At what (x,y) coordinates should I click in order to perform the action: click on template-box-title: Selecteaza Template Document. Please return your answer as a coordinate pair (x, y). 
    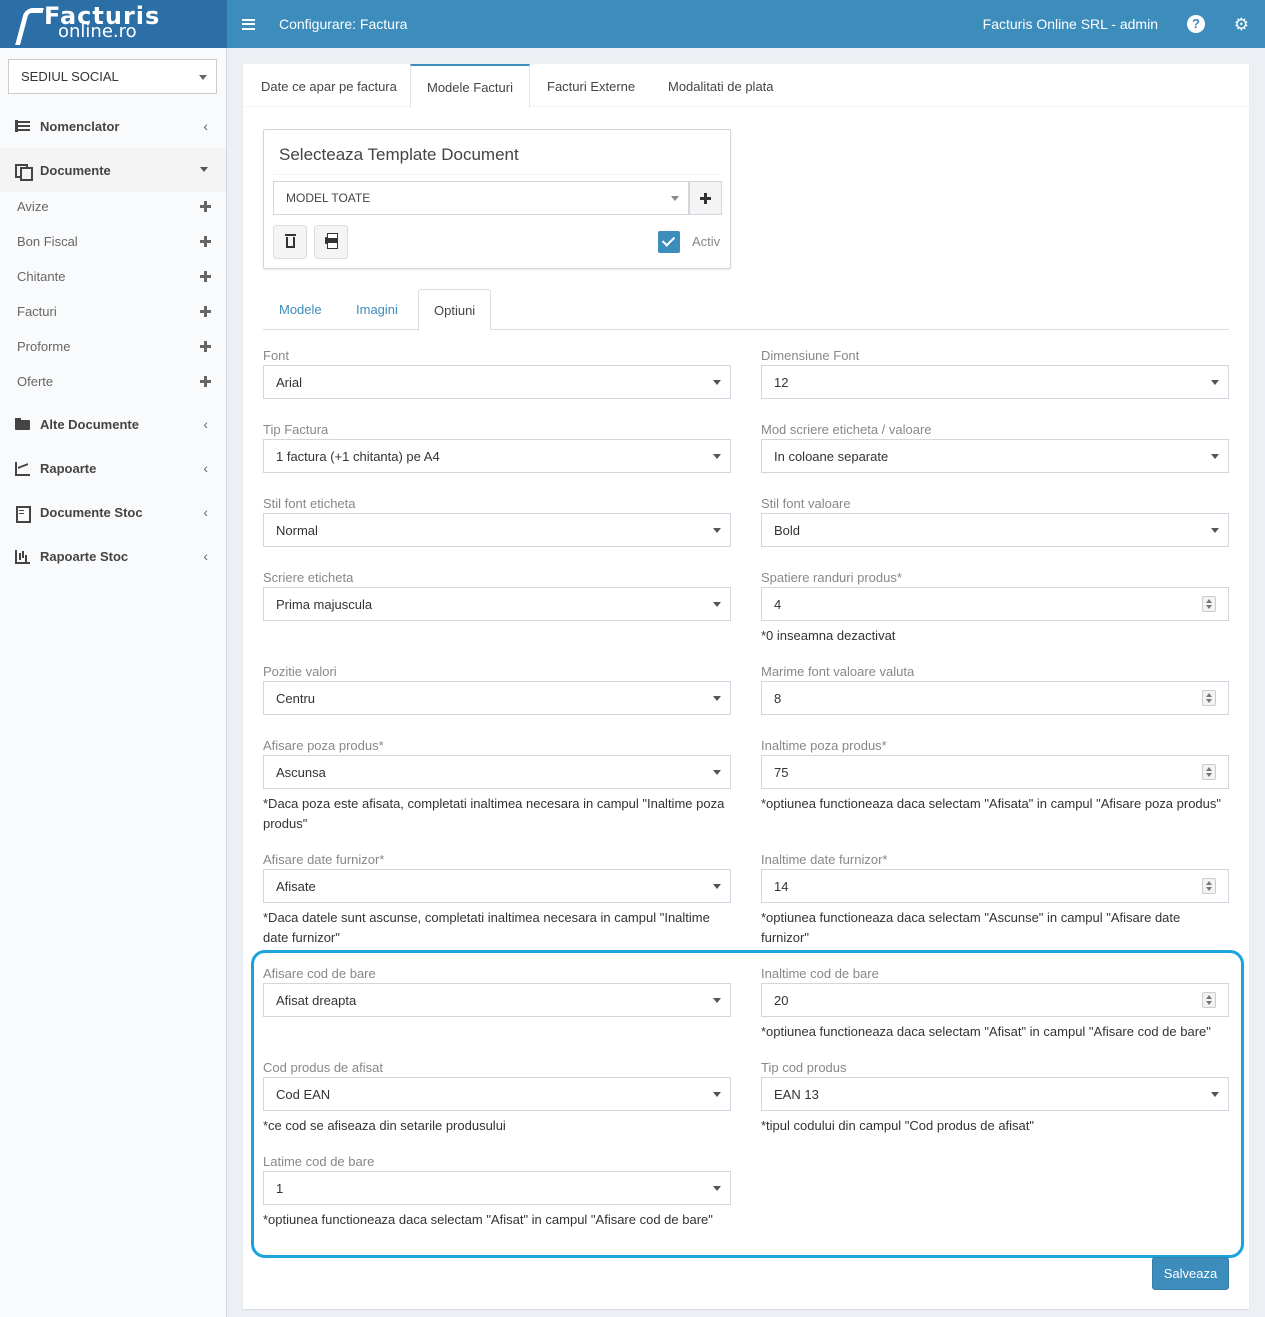
    Looking at the image, I should click on (399, 154).